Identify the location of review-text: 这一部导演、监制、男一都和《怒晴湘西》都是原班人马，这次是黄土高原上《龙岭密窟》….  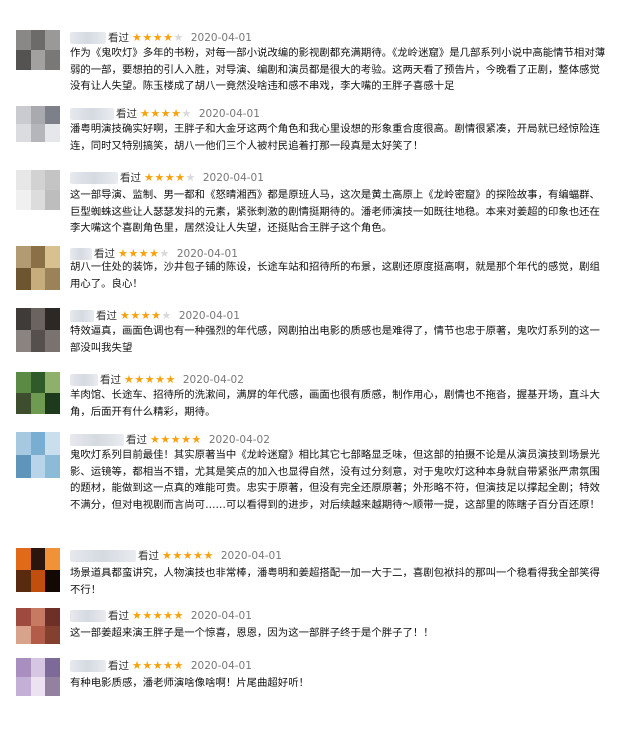
(335, 212).